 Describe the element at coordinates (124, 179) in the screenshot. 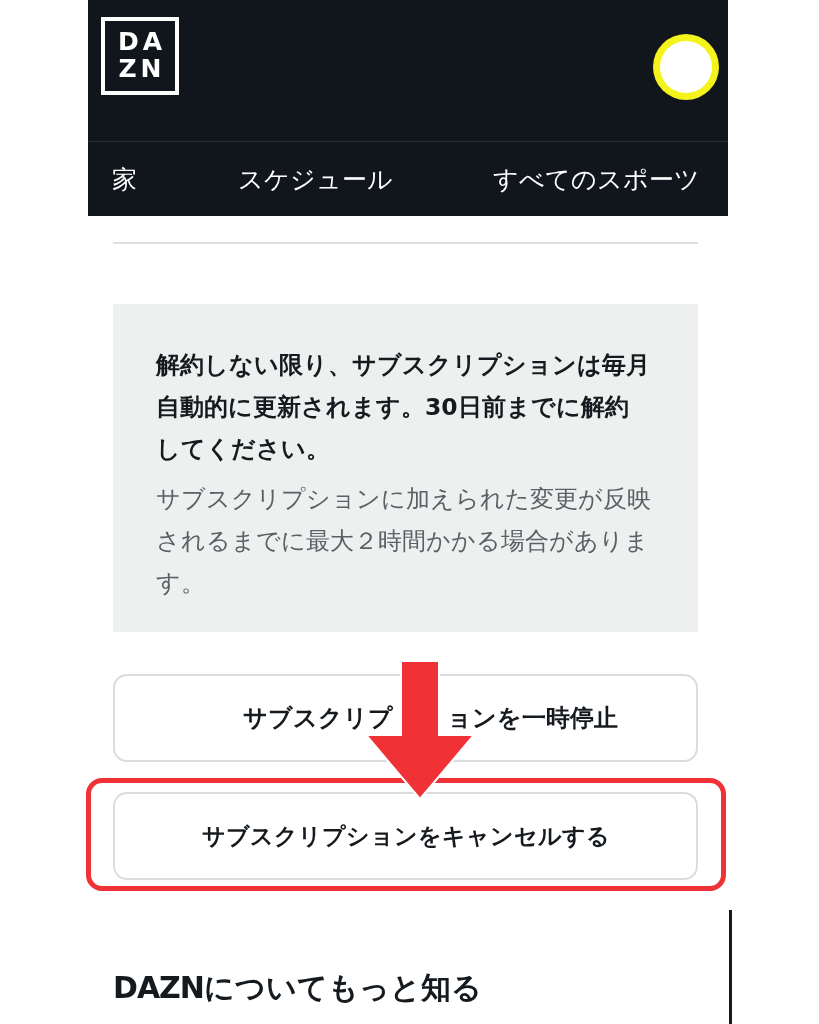

I see `nav-link: 家` at that location.